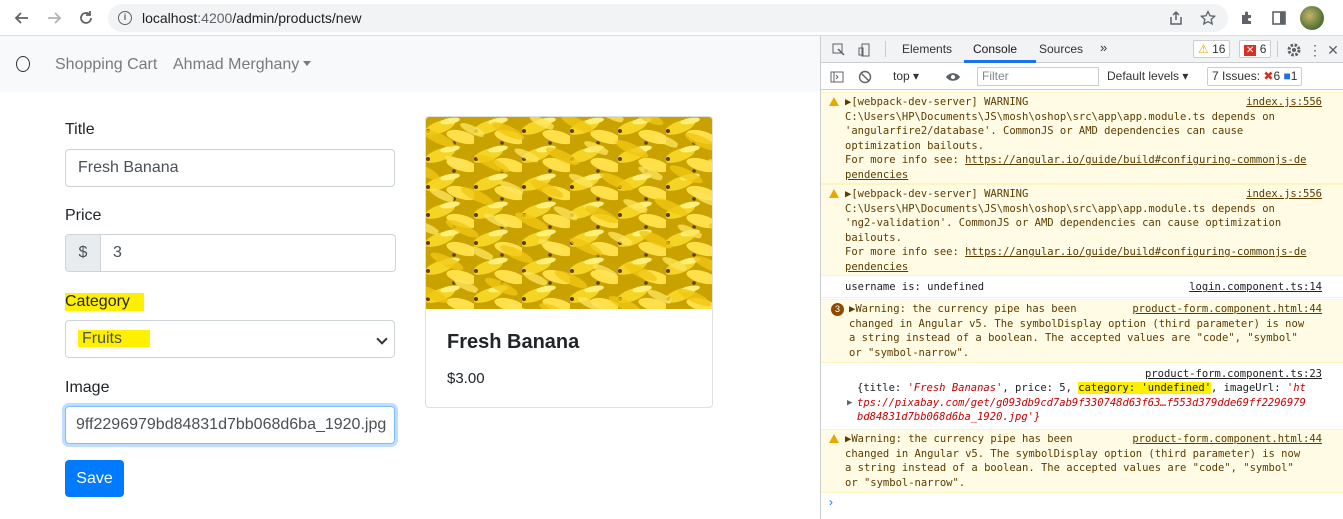 The image size is (1343, 519). Describe the element at coordinates (1103, 47) in the screenshot. I see `more-tabs-icon: »` at that location.